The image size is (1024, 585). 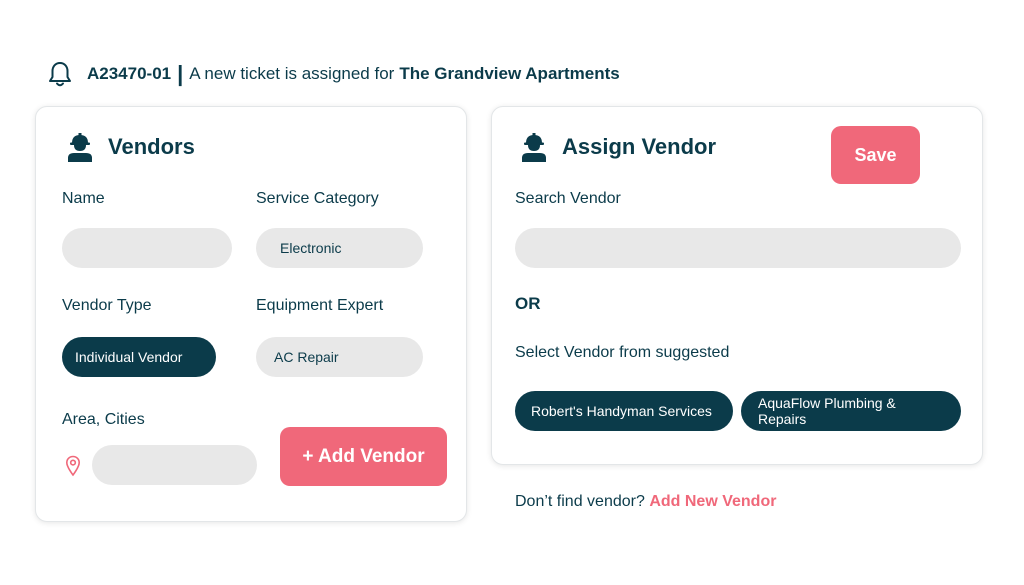 What do you see at coordinates (151, 146) in the screenshot?
I see `vendors-title-text: Vendors` at bounding box center [151, 146].